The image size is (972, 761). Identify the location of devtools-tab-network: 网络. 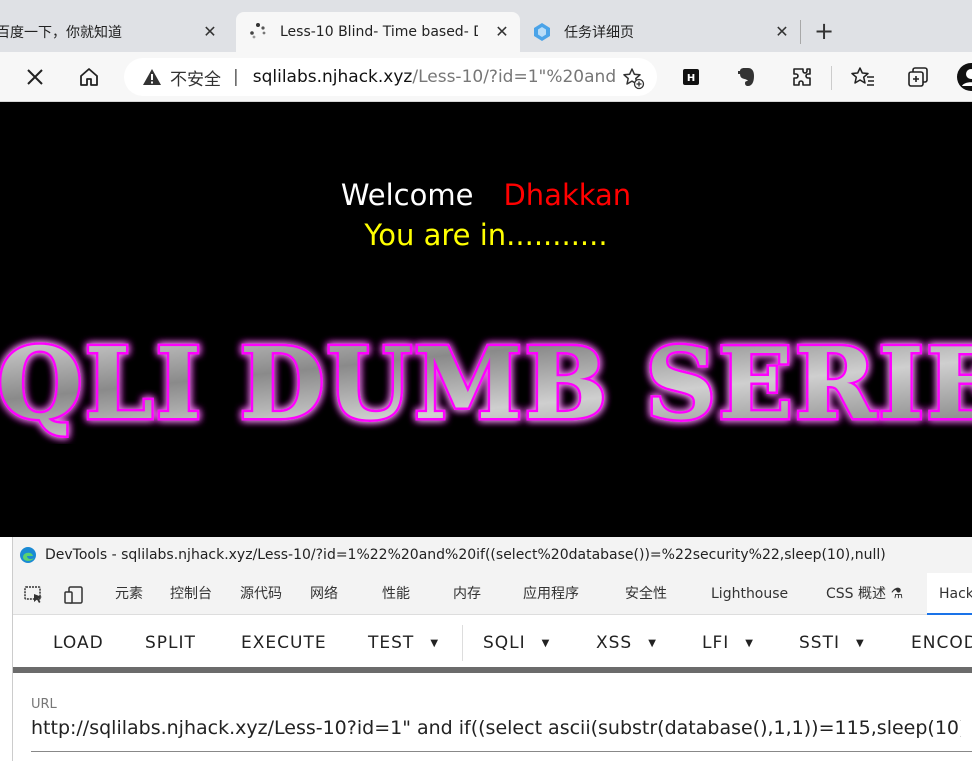
(324, 594).